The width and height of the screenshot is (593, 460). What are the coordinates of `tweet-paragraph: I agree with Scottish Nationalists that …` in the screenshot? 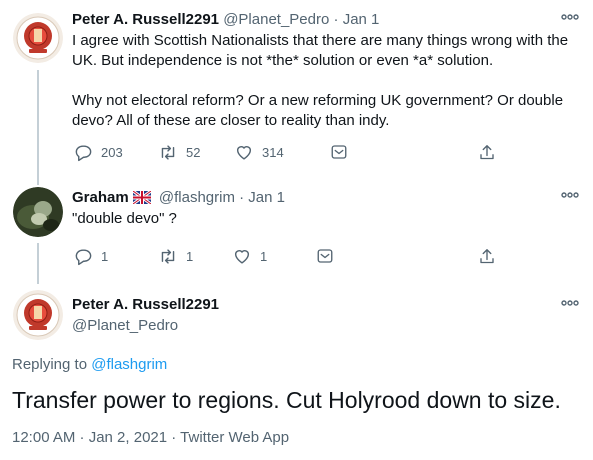 It's located at (320, 50).